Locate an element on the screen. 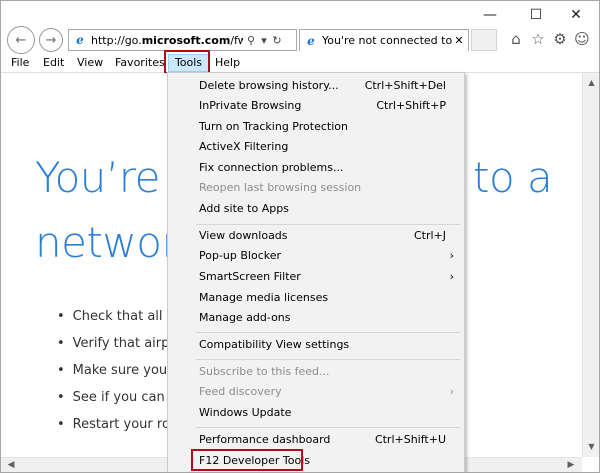 The width and height of the screenshot is (600, 473). headline-line-1-left: You’re is located at coordinates (97, 177).